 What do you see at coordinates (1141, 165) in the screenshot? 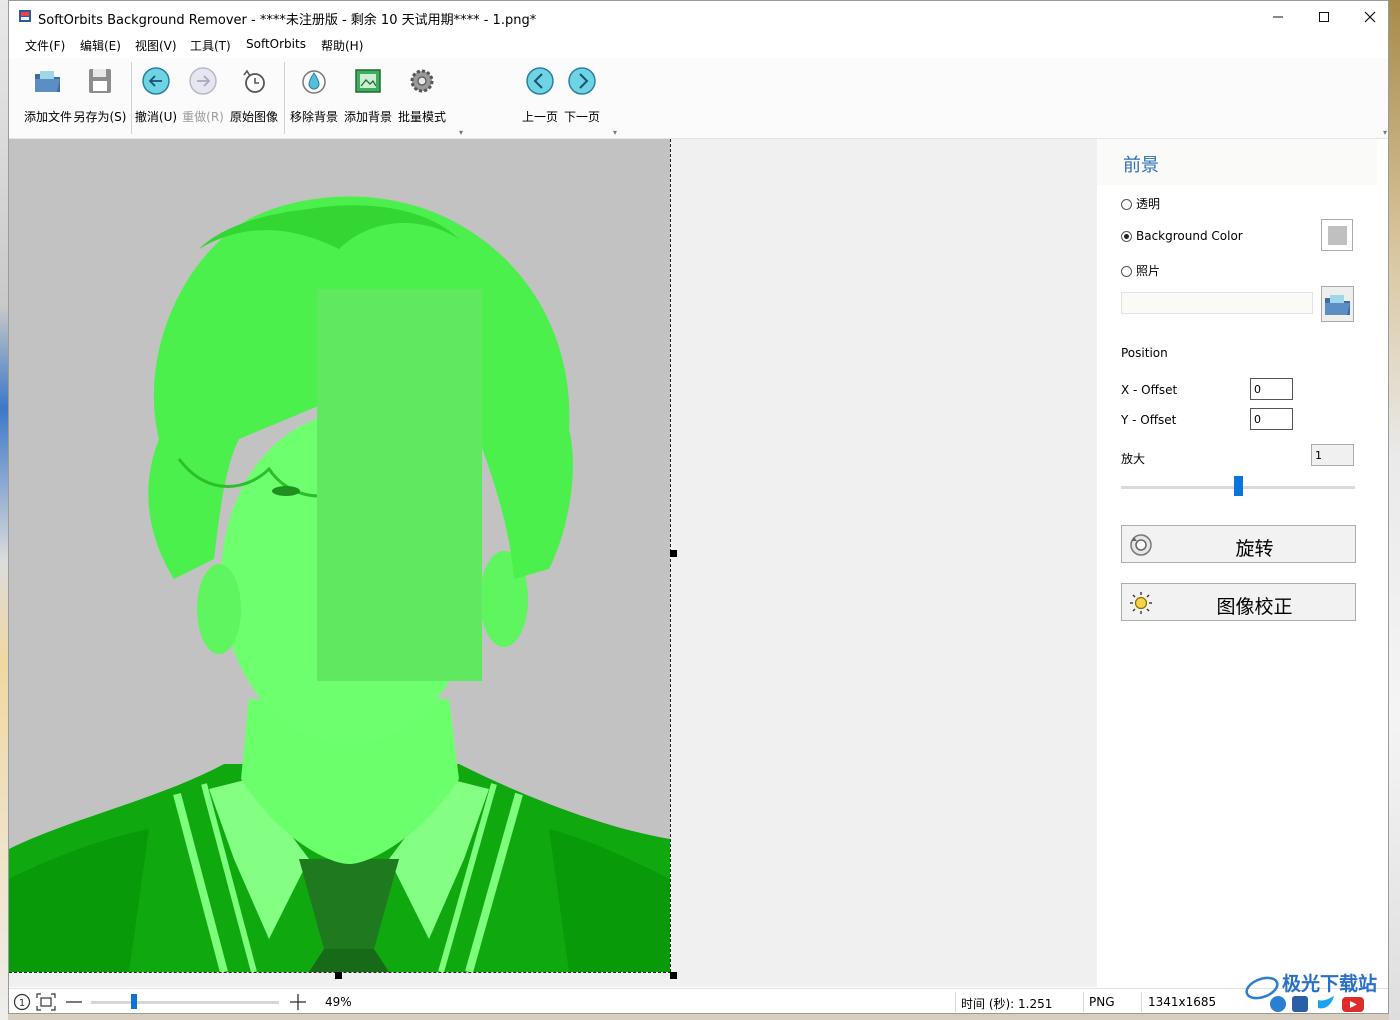
I see `panel-title: 前景` at bounding box center [1141, 165].